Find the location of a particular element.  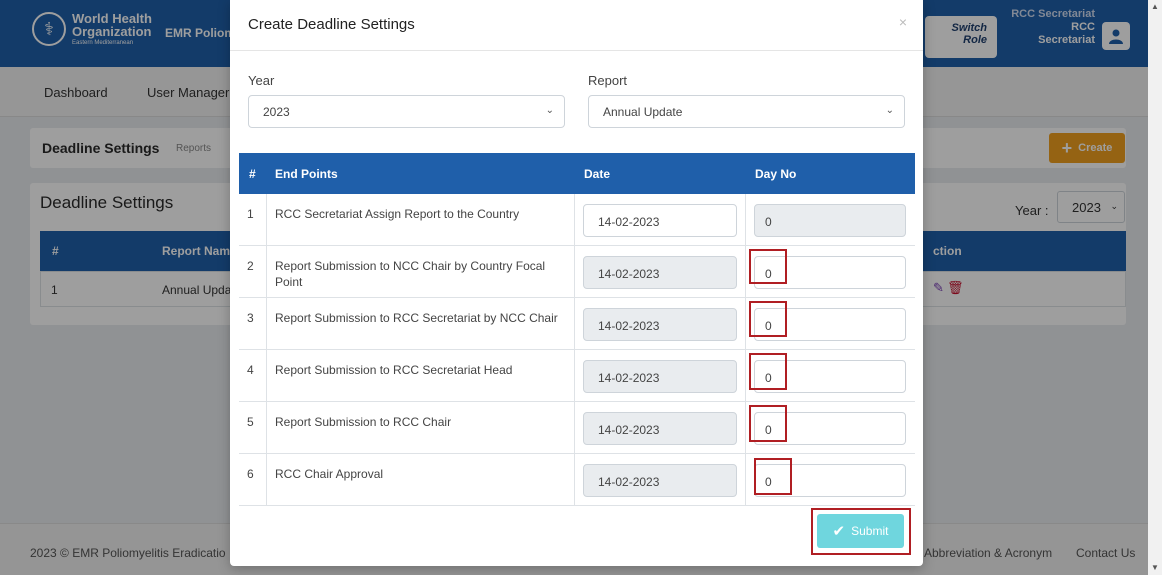

submit-label: Submit is located at coordinates (870, 531).